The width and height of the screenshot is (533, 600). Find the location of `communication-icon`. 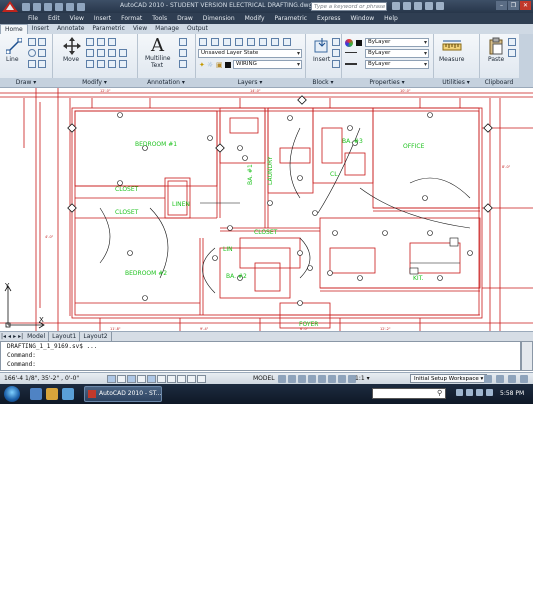

communication-icon is located at coordinates (418, 6).